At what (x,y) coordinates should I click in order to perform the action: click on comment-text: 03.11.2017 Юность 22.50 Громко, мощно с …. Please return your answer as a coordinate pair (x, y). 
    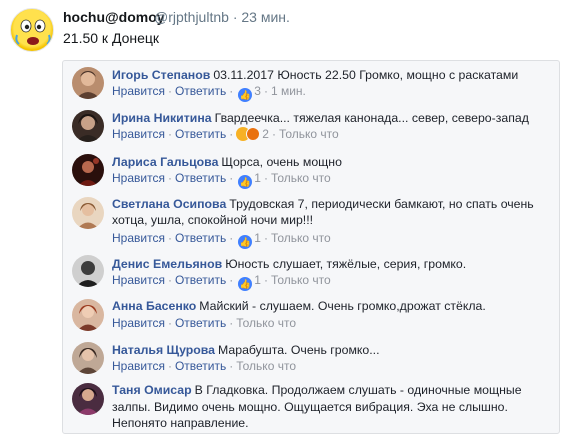
    Looking at the image, I should click on (366, 75).